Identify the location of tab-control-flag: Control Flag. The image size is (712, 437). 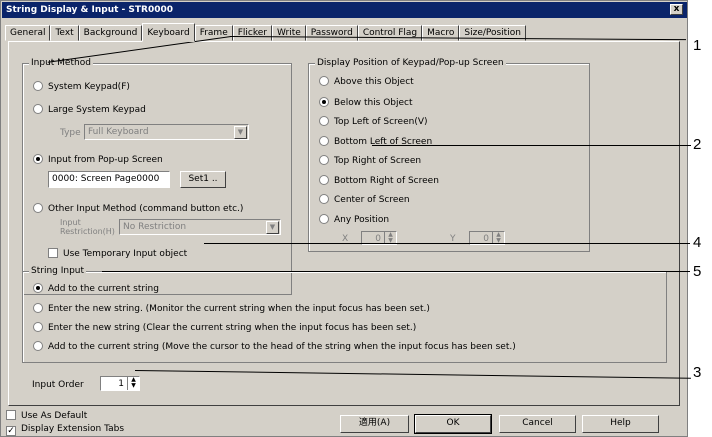
(390, 33).